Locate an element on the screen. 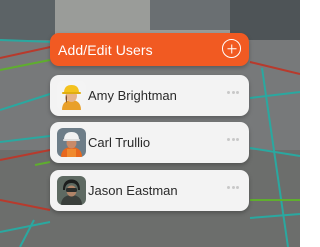 Image resolution: width=320 pixels, height=247 pixels. user-card: Amy Brightman is located at coordinates (149, 95).